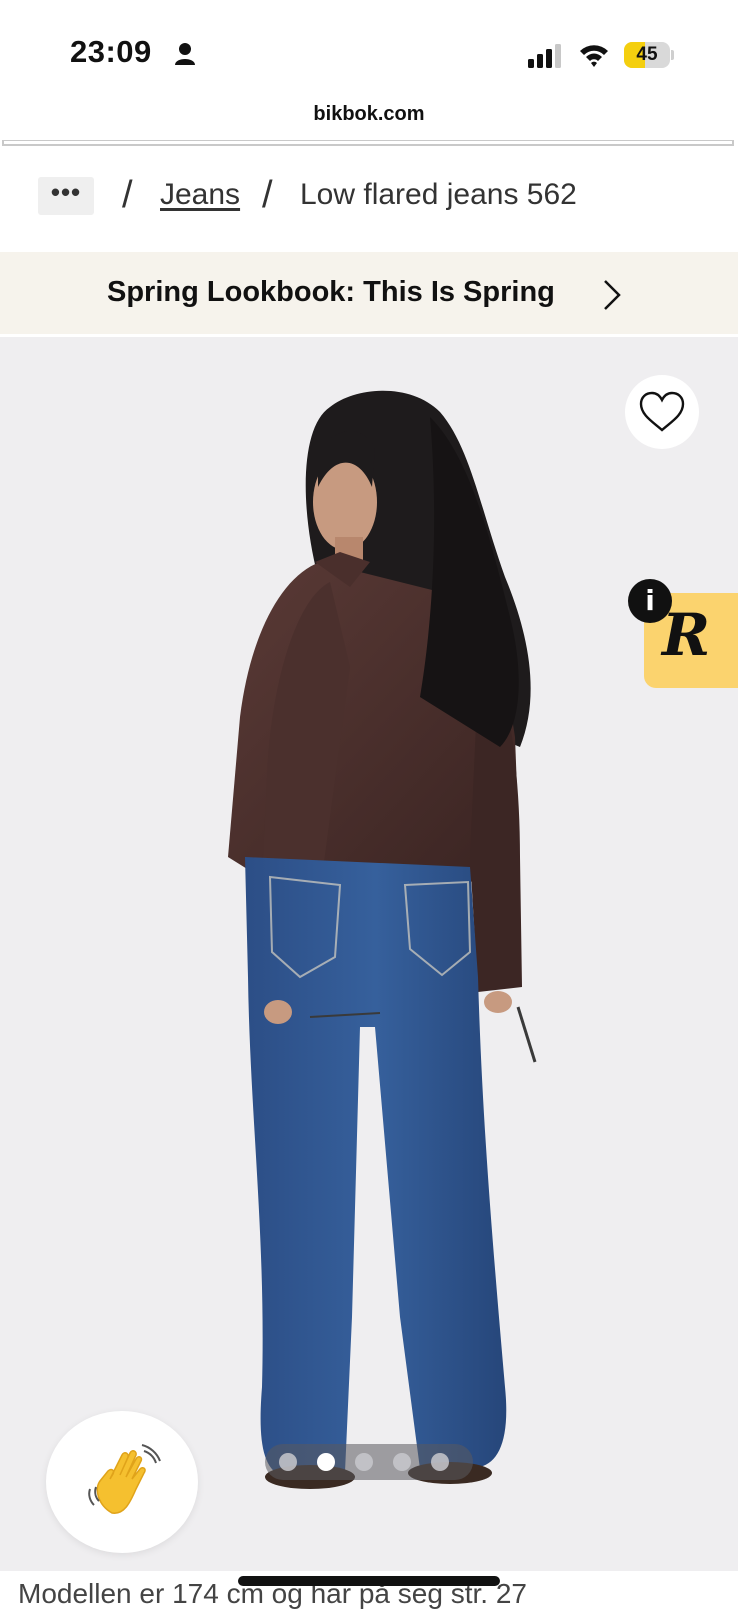  I want to click on battery-level: 45, so click(647, 54).